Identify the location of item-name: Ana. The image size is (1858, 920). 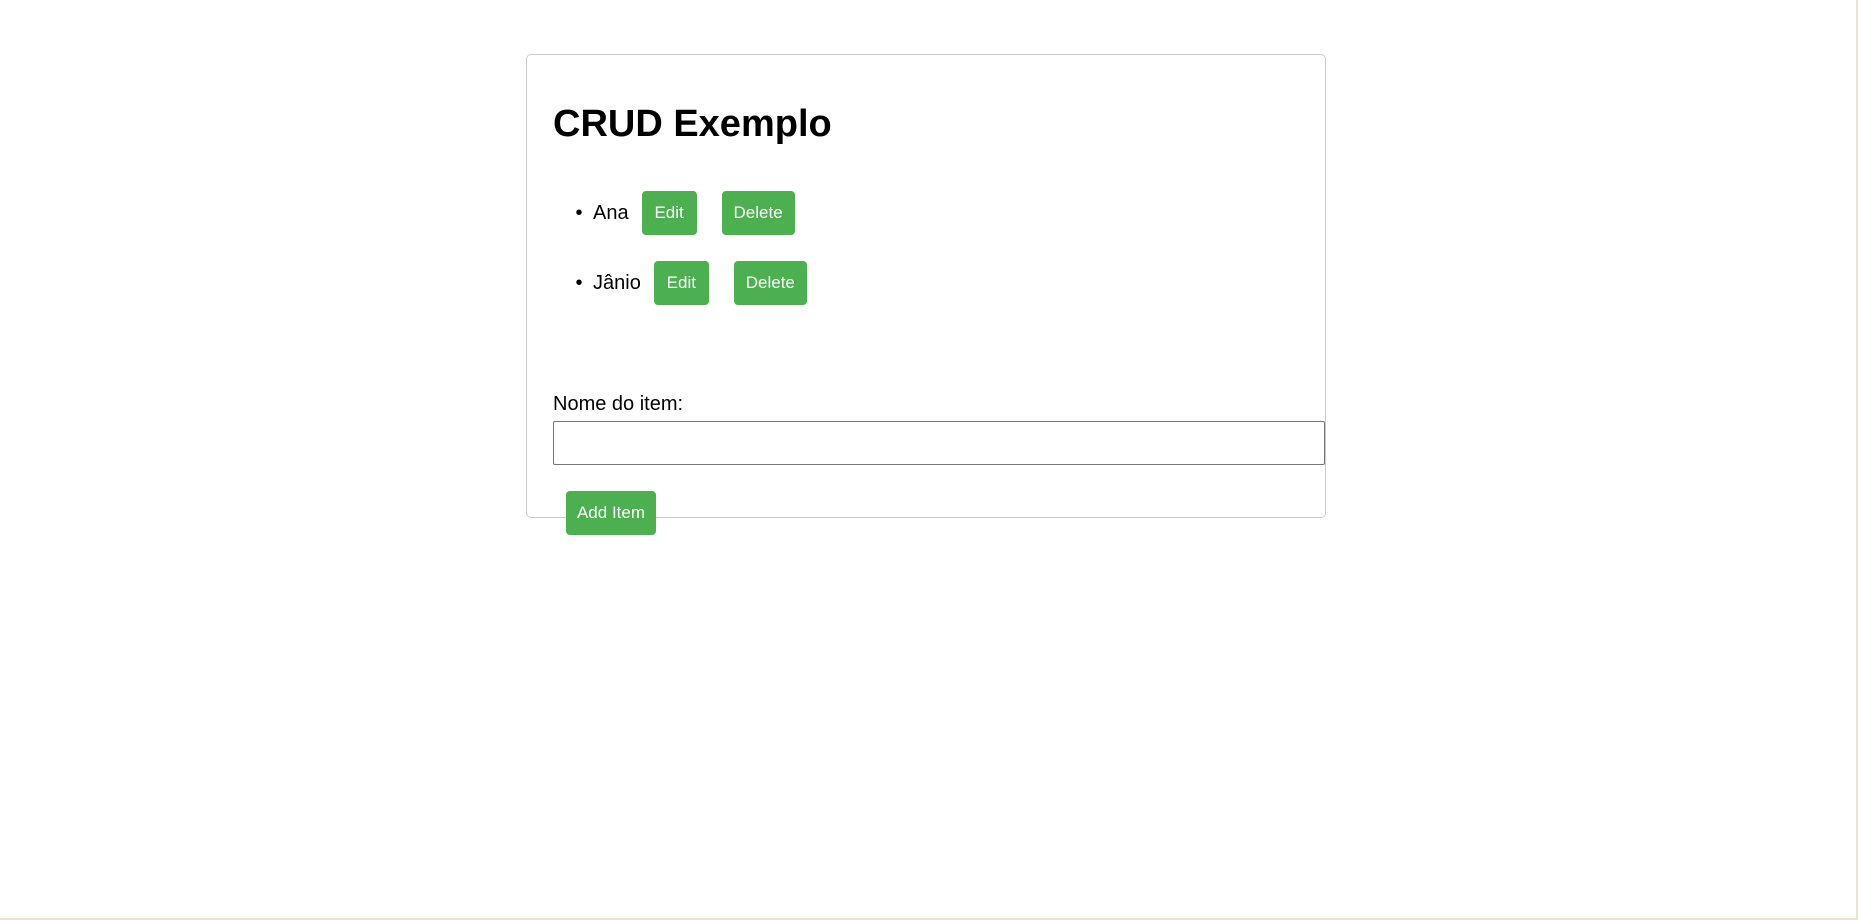
(611, 212).